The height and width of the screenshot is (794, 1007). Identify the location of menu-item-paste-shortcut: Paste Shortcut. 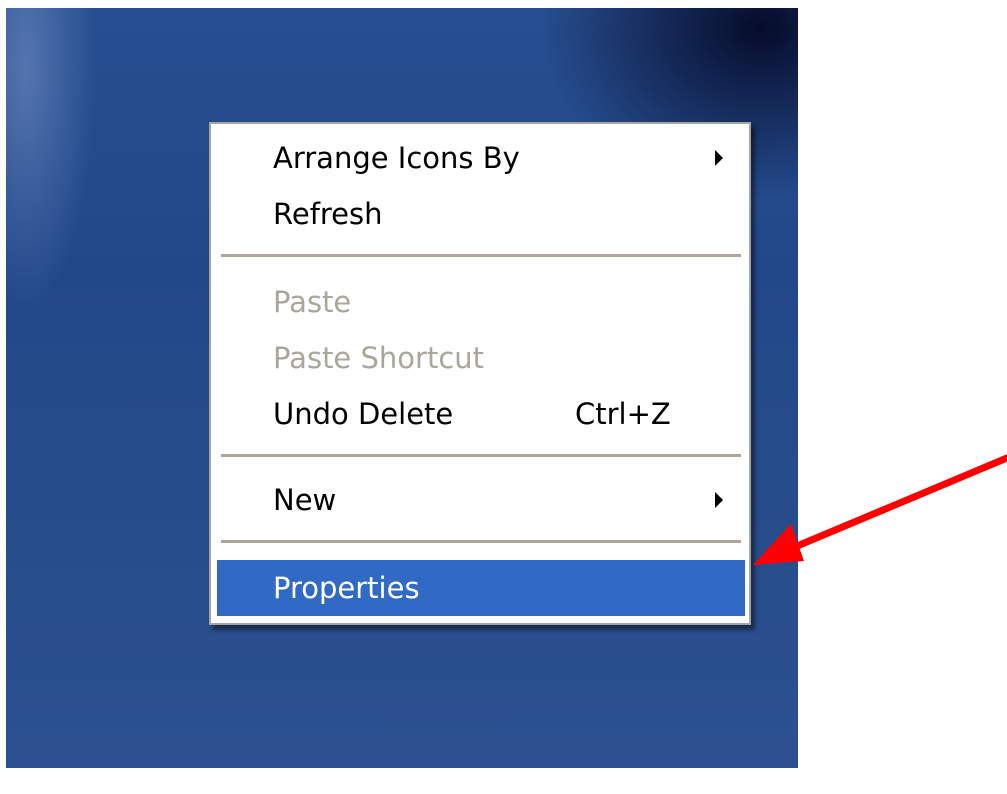
(480, 358).